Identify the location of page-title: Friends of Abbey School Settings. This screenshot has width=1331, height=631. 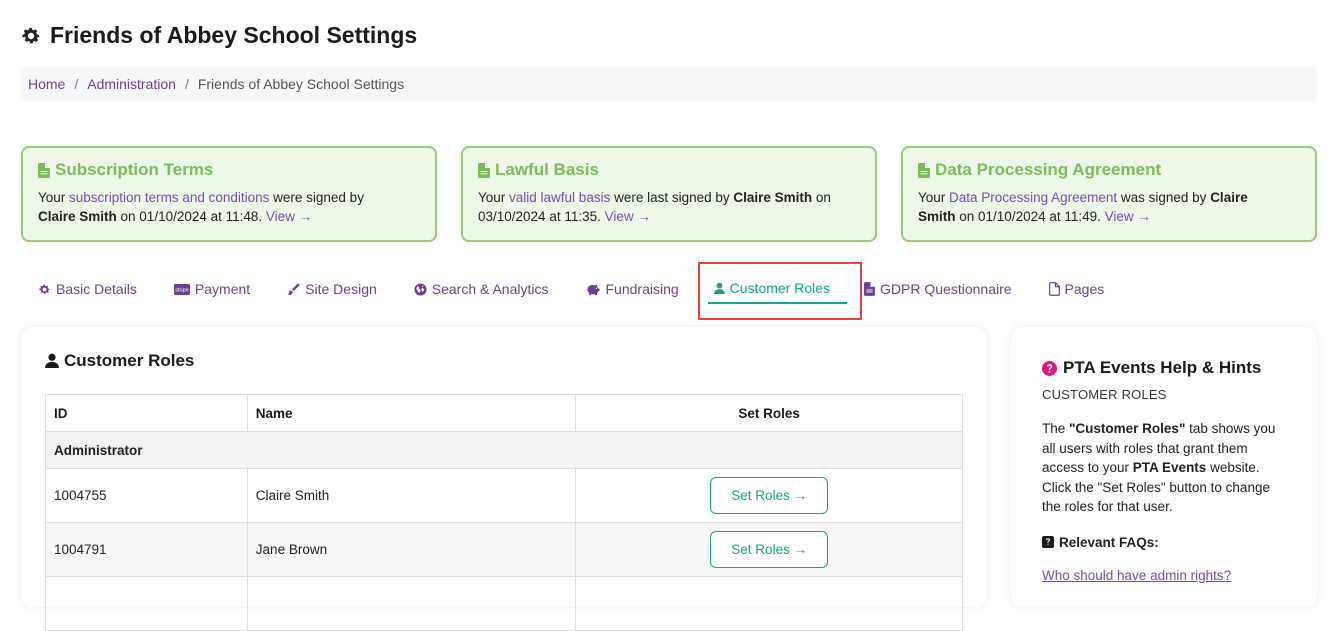
(218, 35).